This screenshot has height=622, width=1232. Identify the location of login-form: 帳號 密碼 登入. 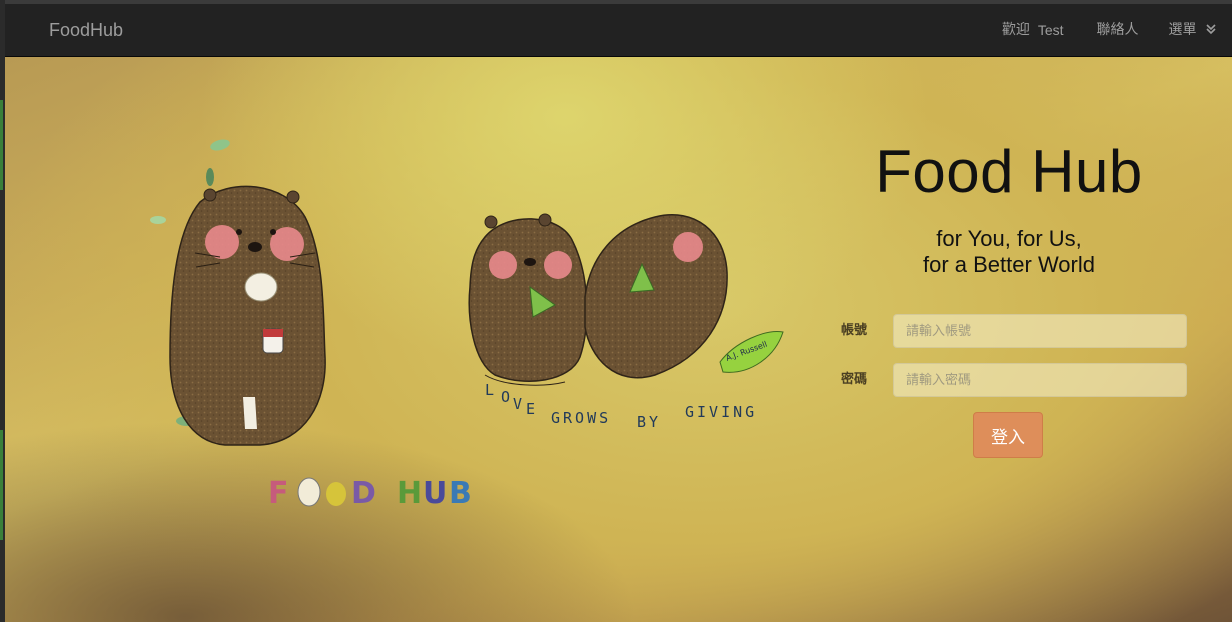
(1009, 386).